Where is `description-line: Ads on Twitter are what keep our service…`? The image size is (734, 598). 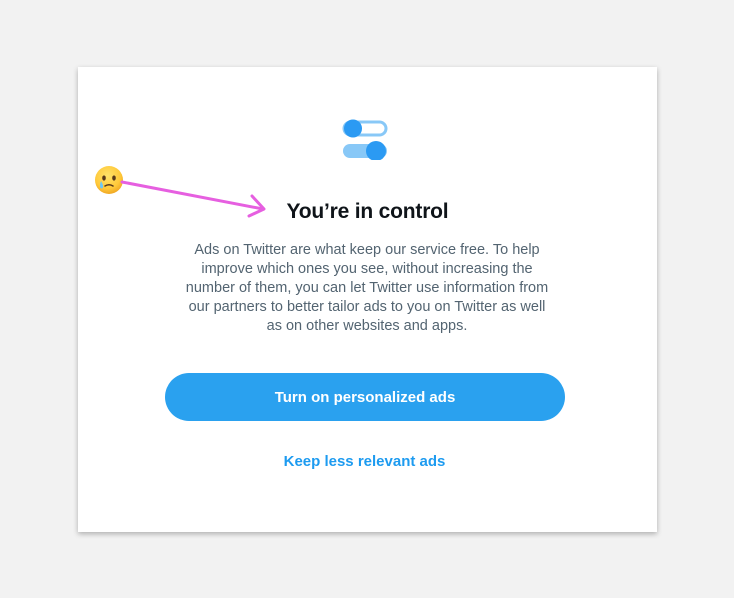
description-line: Ads on Twitter are what keep our service… is located at coordinates (367, 250).